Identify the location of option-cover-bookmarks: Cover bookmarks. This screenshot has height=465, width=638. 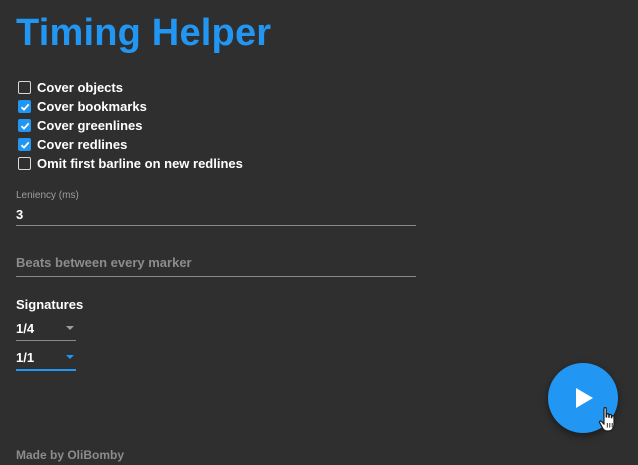
(130, 106).